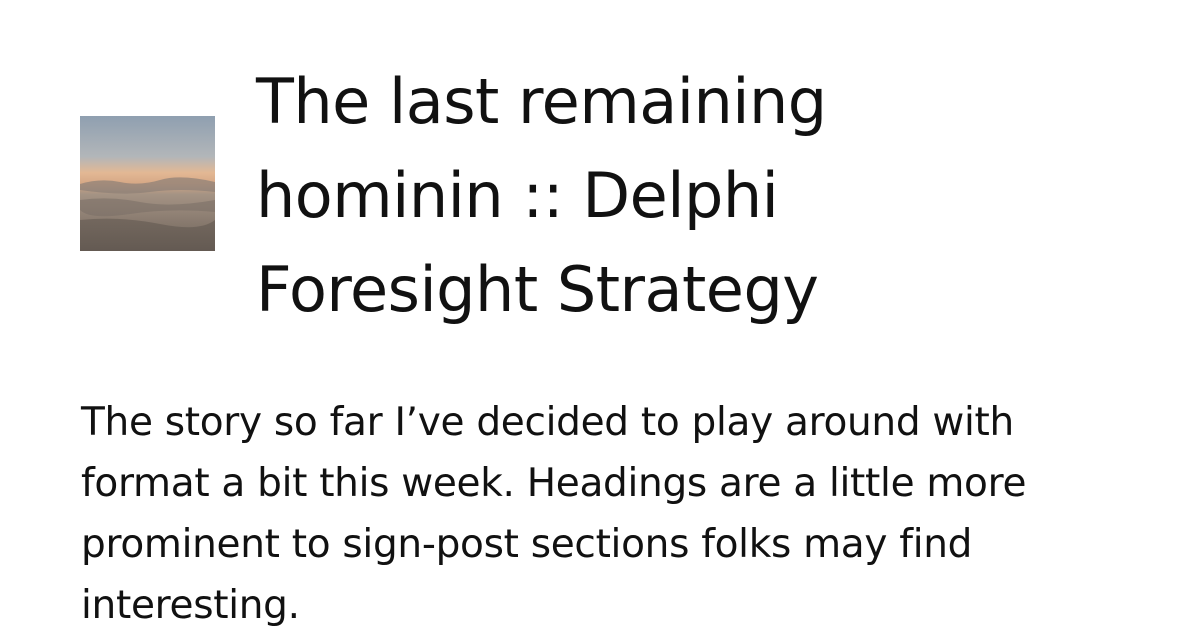 The height and width of the screenshot is (636, 1200). I want to click on sunset-landscape-icon, so click(147, 183).